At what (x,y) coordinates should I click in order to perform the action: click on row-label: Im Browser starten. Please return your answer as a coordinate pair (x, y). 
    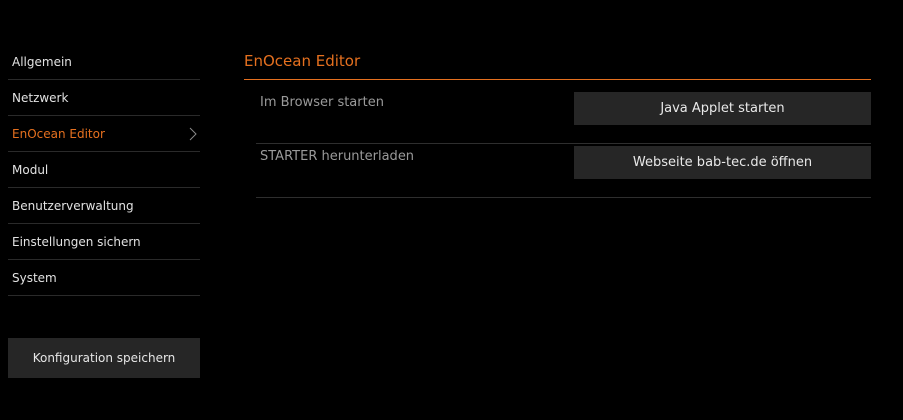
    Looking at the image, I should click on (322, 102).